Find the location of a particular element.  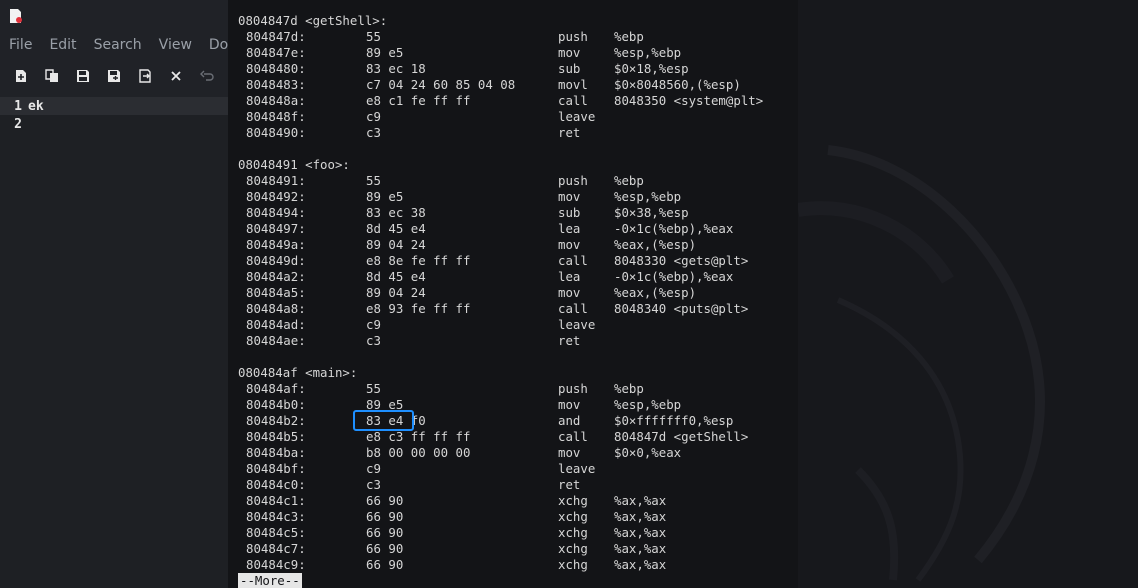

line-number: 2 is located at coordinates (18, 124).